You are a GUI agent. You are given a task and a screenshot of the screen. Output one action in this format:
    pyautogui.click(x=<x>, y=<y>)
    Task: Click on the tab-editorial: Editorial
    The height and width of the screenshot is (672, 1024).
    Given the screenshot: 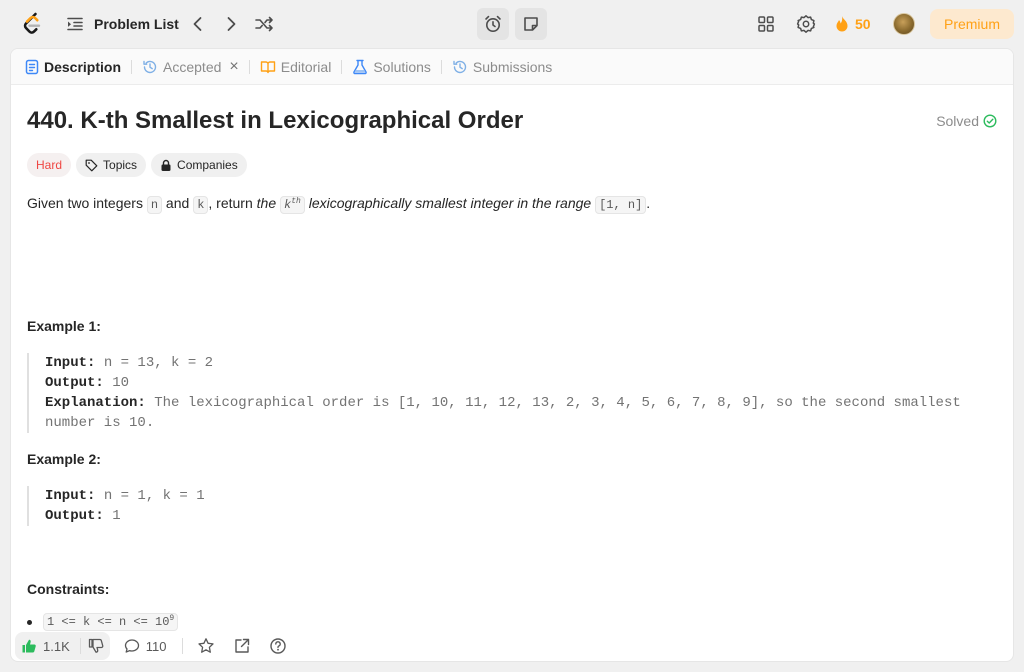 What is the action you would take?
    pyautogui.click(x=296, y=67)
    